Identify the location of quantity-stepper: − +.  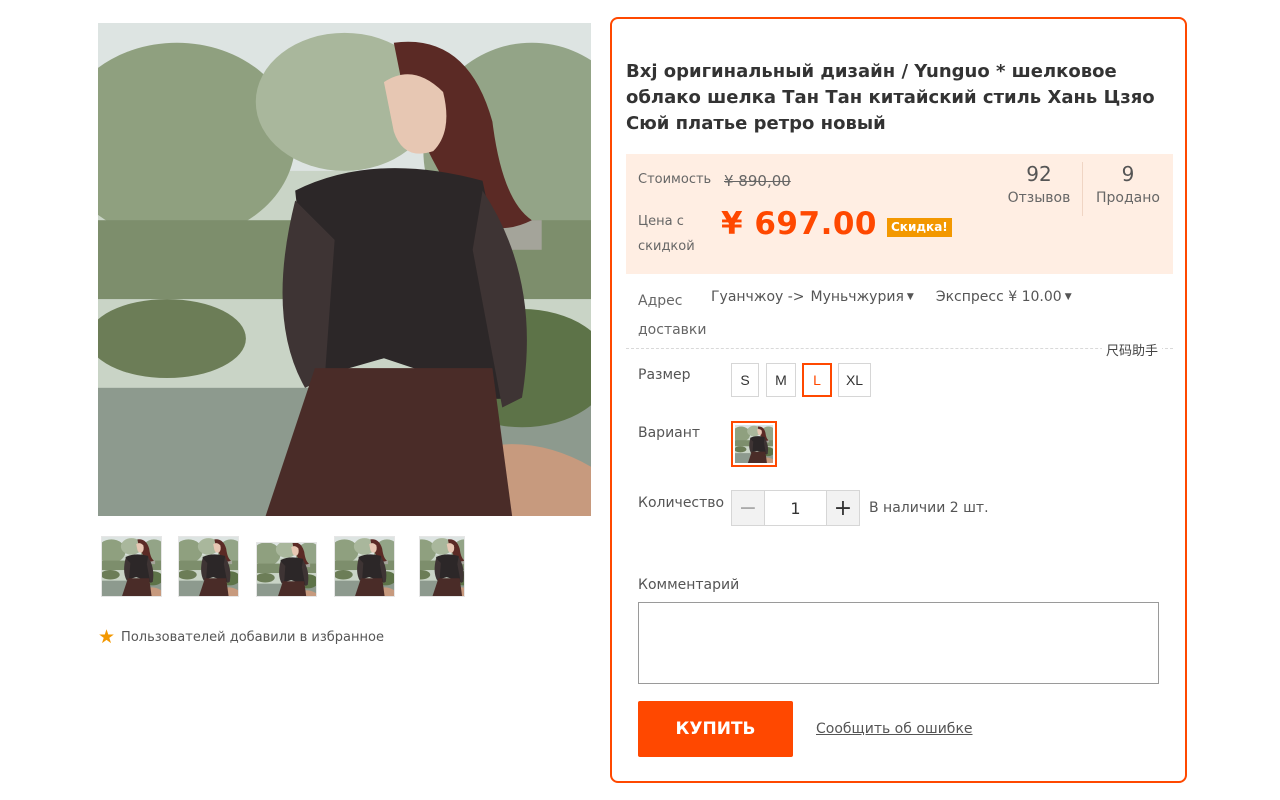
(795, 508).